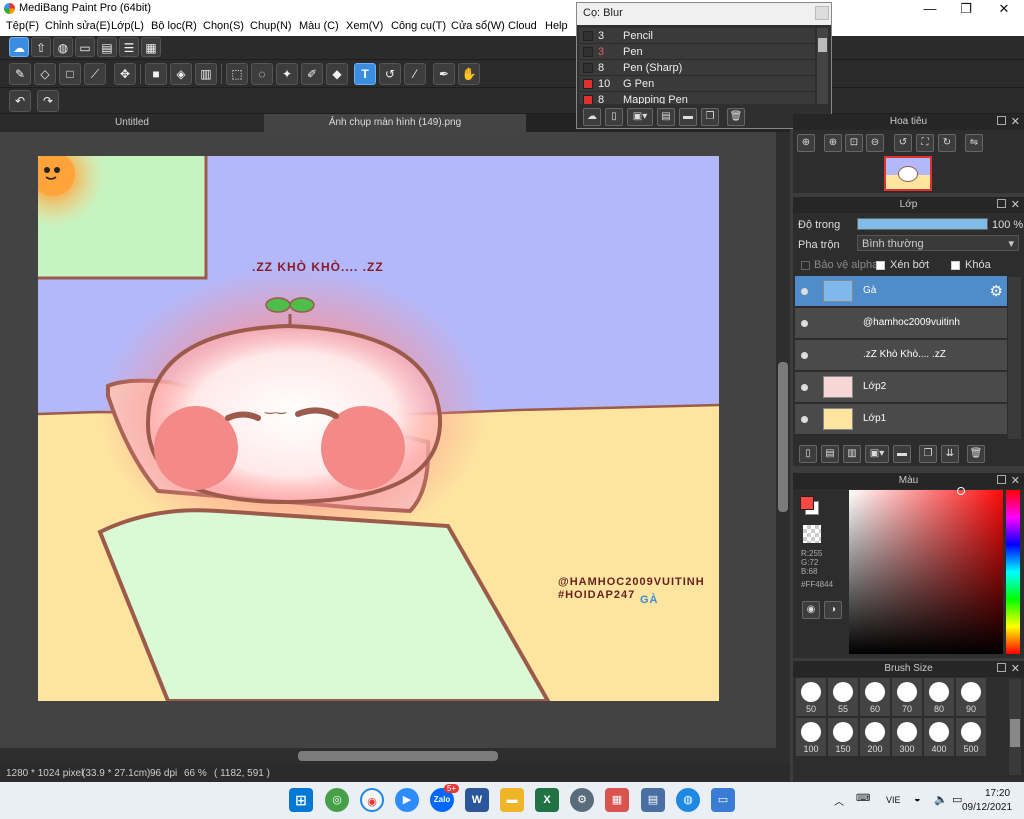  What do you see at coordinates (863, 798) in the screenshot?
I see `keyboard-icon: ⌨` at bounding box center [863, 798].